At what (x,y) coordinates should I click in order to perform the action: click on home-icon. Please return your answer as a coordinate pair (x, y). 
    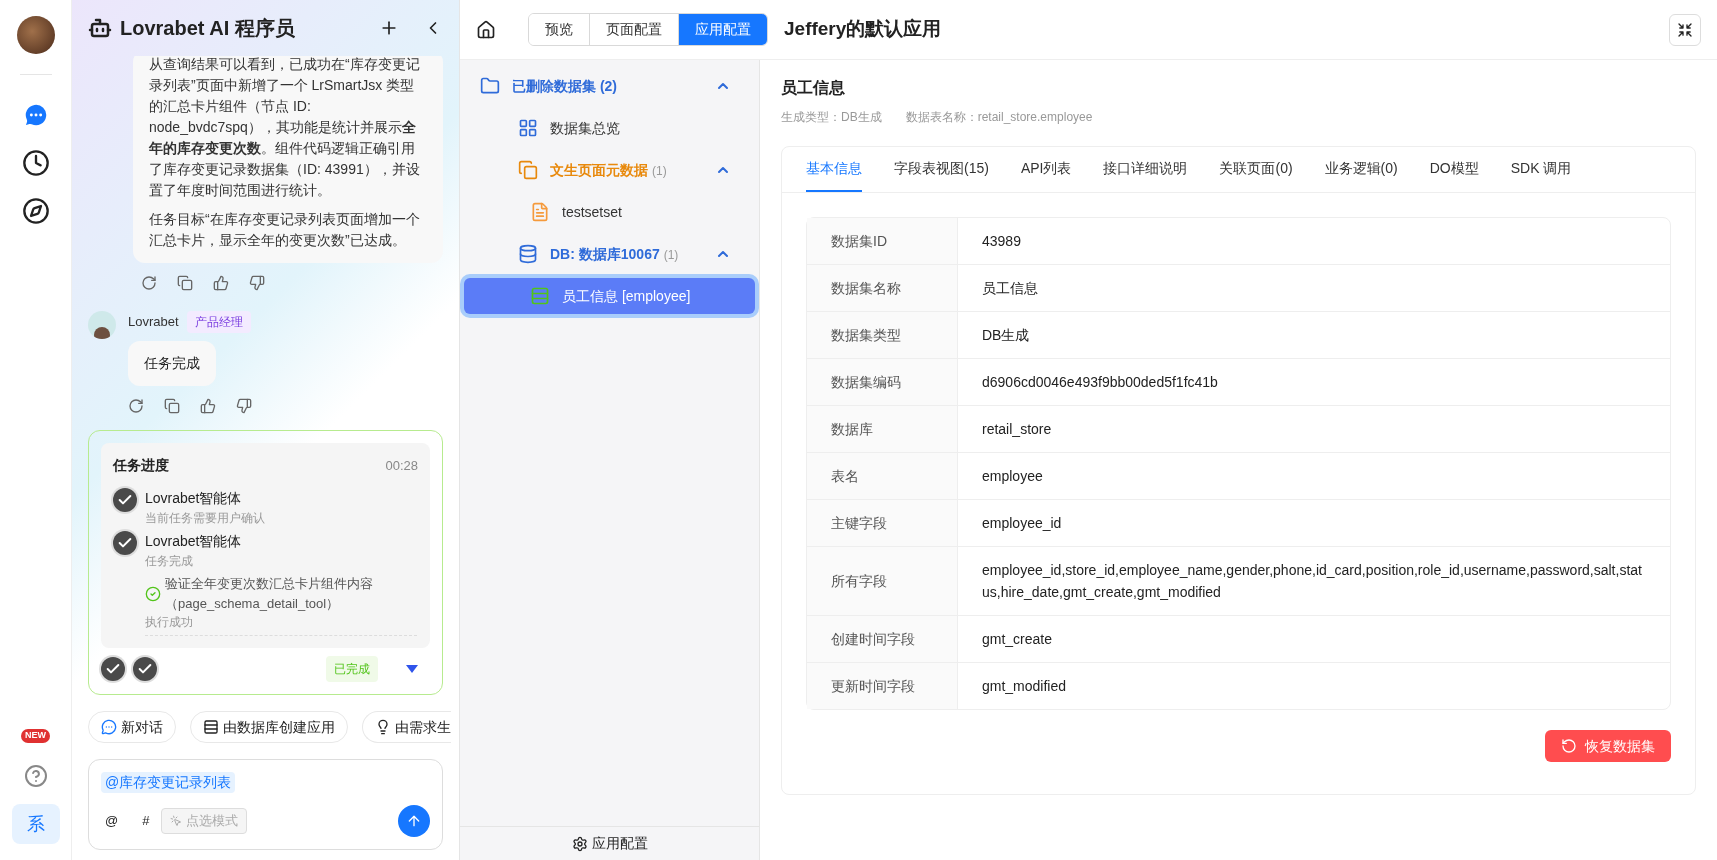
    Looking at the image, I should click on (486, 29).